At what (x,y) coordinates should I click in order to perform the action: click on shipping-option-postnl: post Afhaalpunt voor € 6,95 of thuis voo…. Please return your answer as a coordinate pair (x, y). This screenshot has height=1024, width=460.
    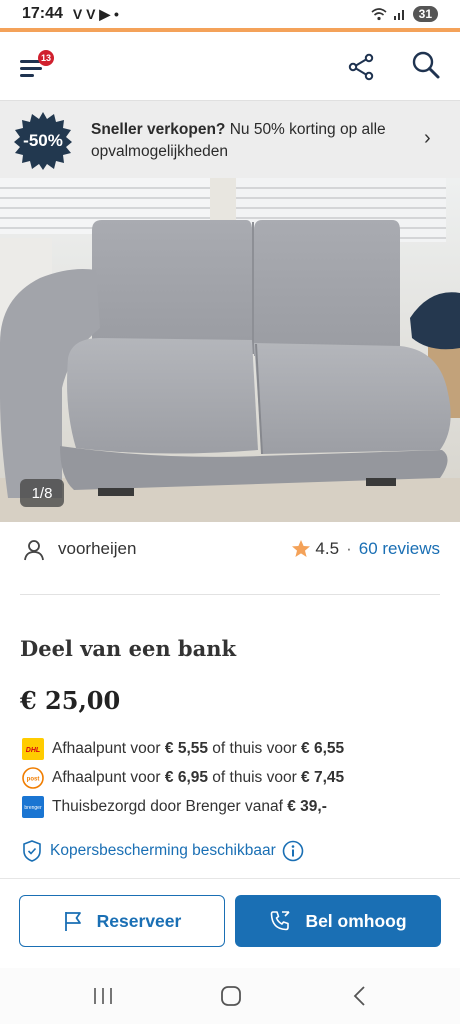
    Looking at the image, I should click on (237, 778).